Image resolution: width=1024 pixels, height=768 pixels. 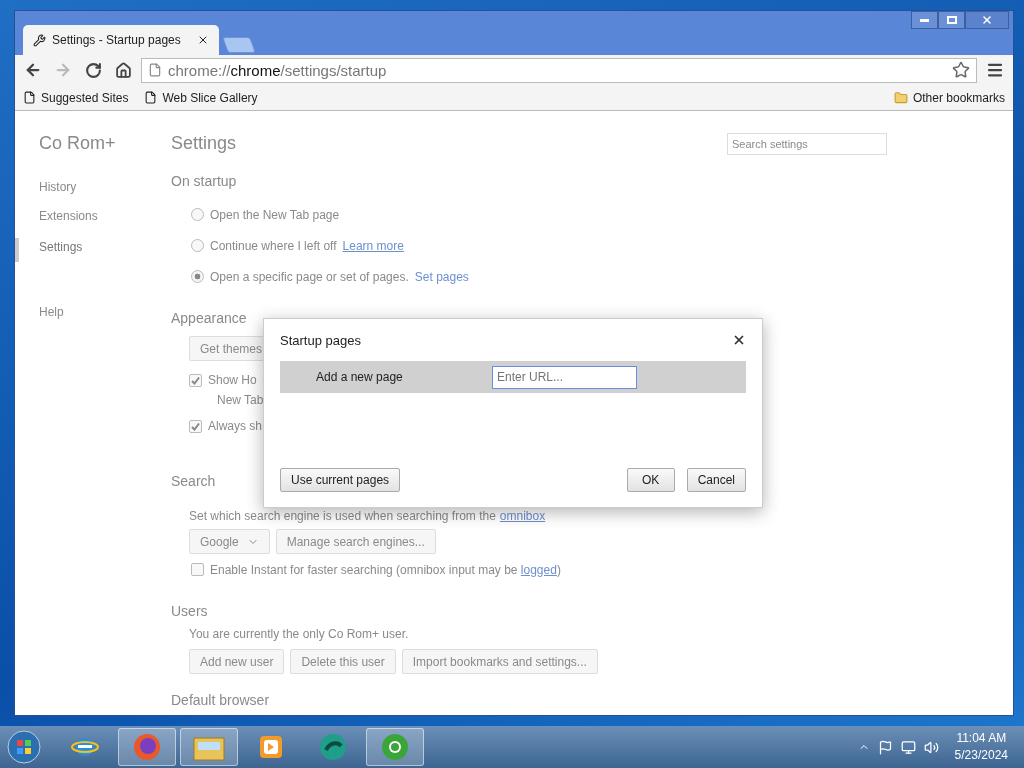 I want to click on section-heading: Default browser, so click(x=220, y=700).